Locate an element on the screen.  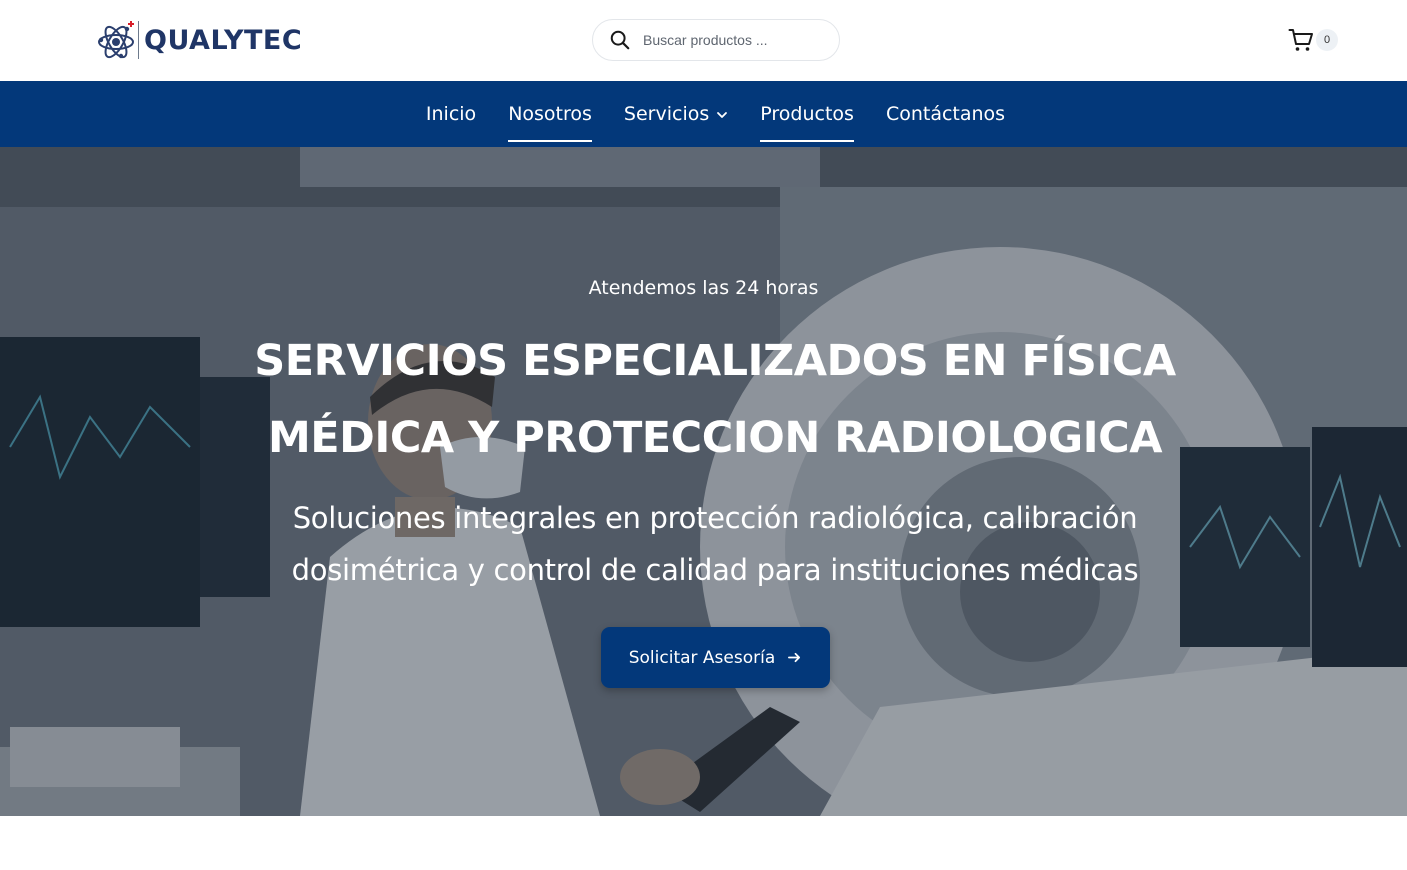
cart-button: 0 is located at coordinates (1313, 40).